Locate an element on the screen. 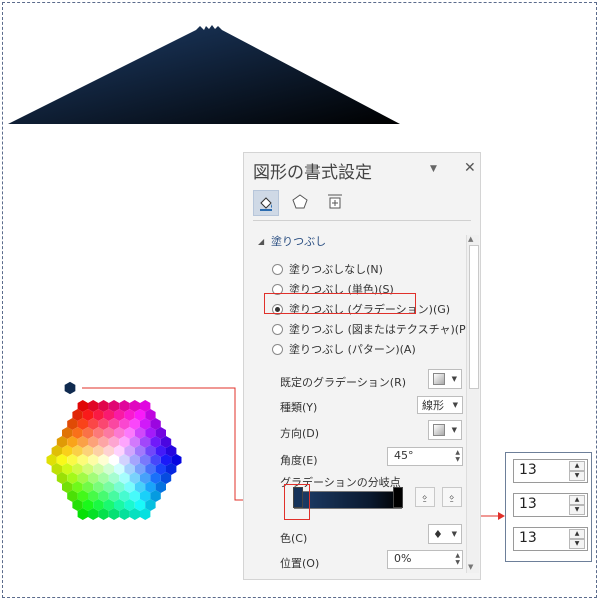  type-label: 種類(Y) is located at coordinates (299, 407).